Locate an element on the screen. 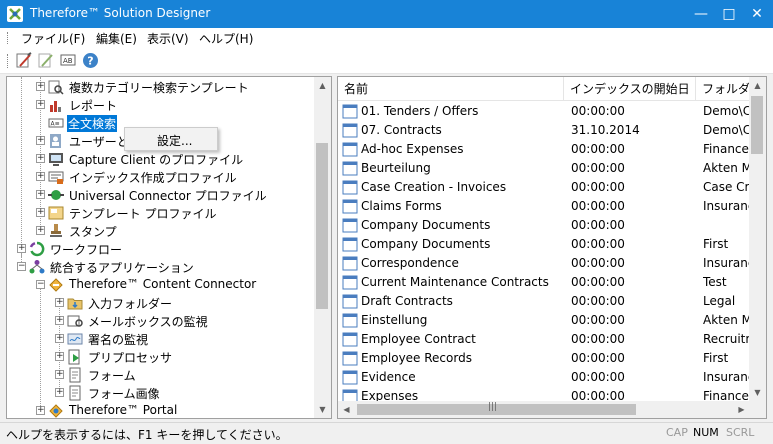 The height and width of the screenshot is (444, 773). tree-item: + フォーム画像 is located at coordinates (162, 393).